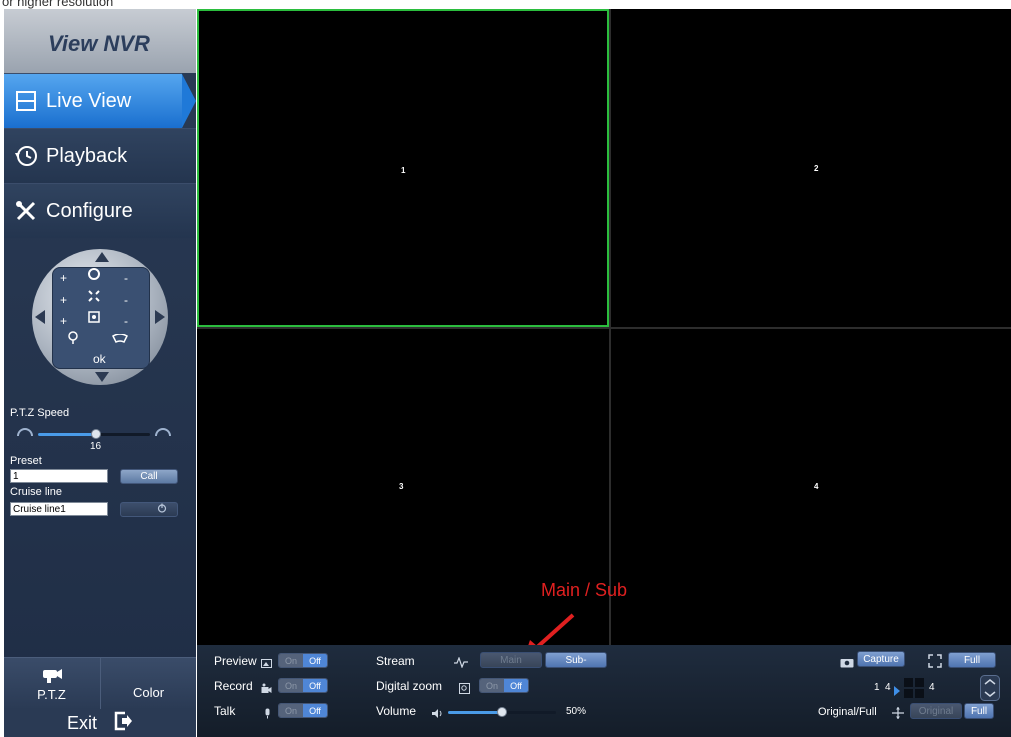  What do you see at coordinates (897, 689) in the screenshot?
I see `layout-arrow-icon` at bounding box center [897, 689].